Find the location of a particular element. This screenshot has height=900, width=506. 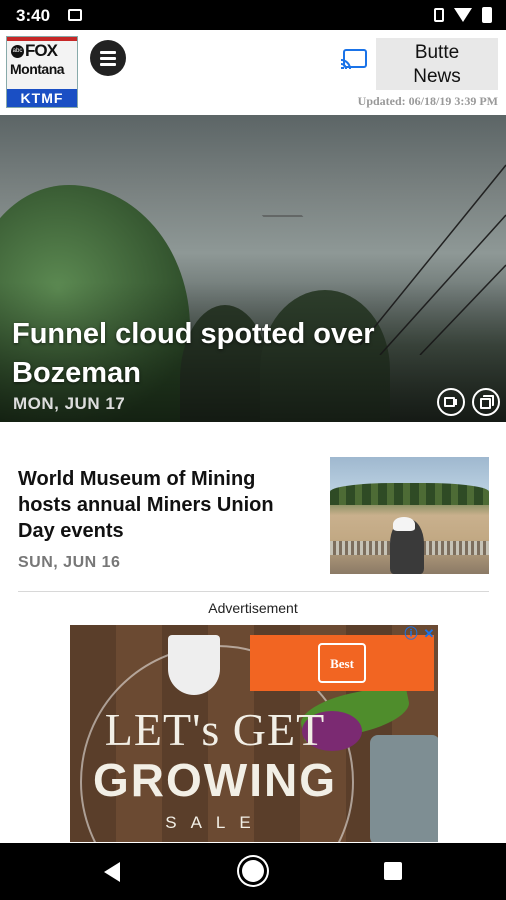

ad-label: Advertisement is located at coordinates (253, 608).